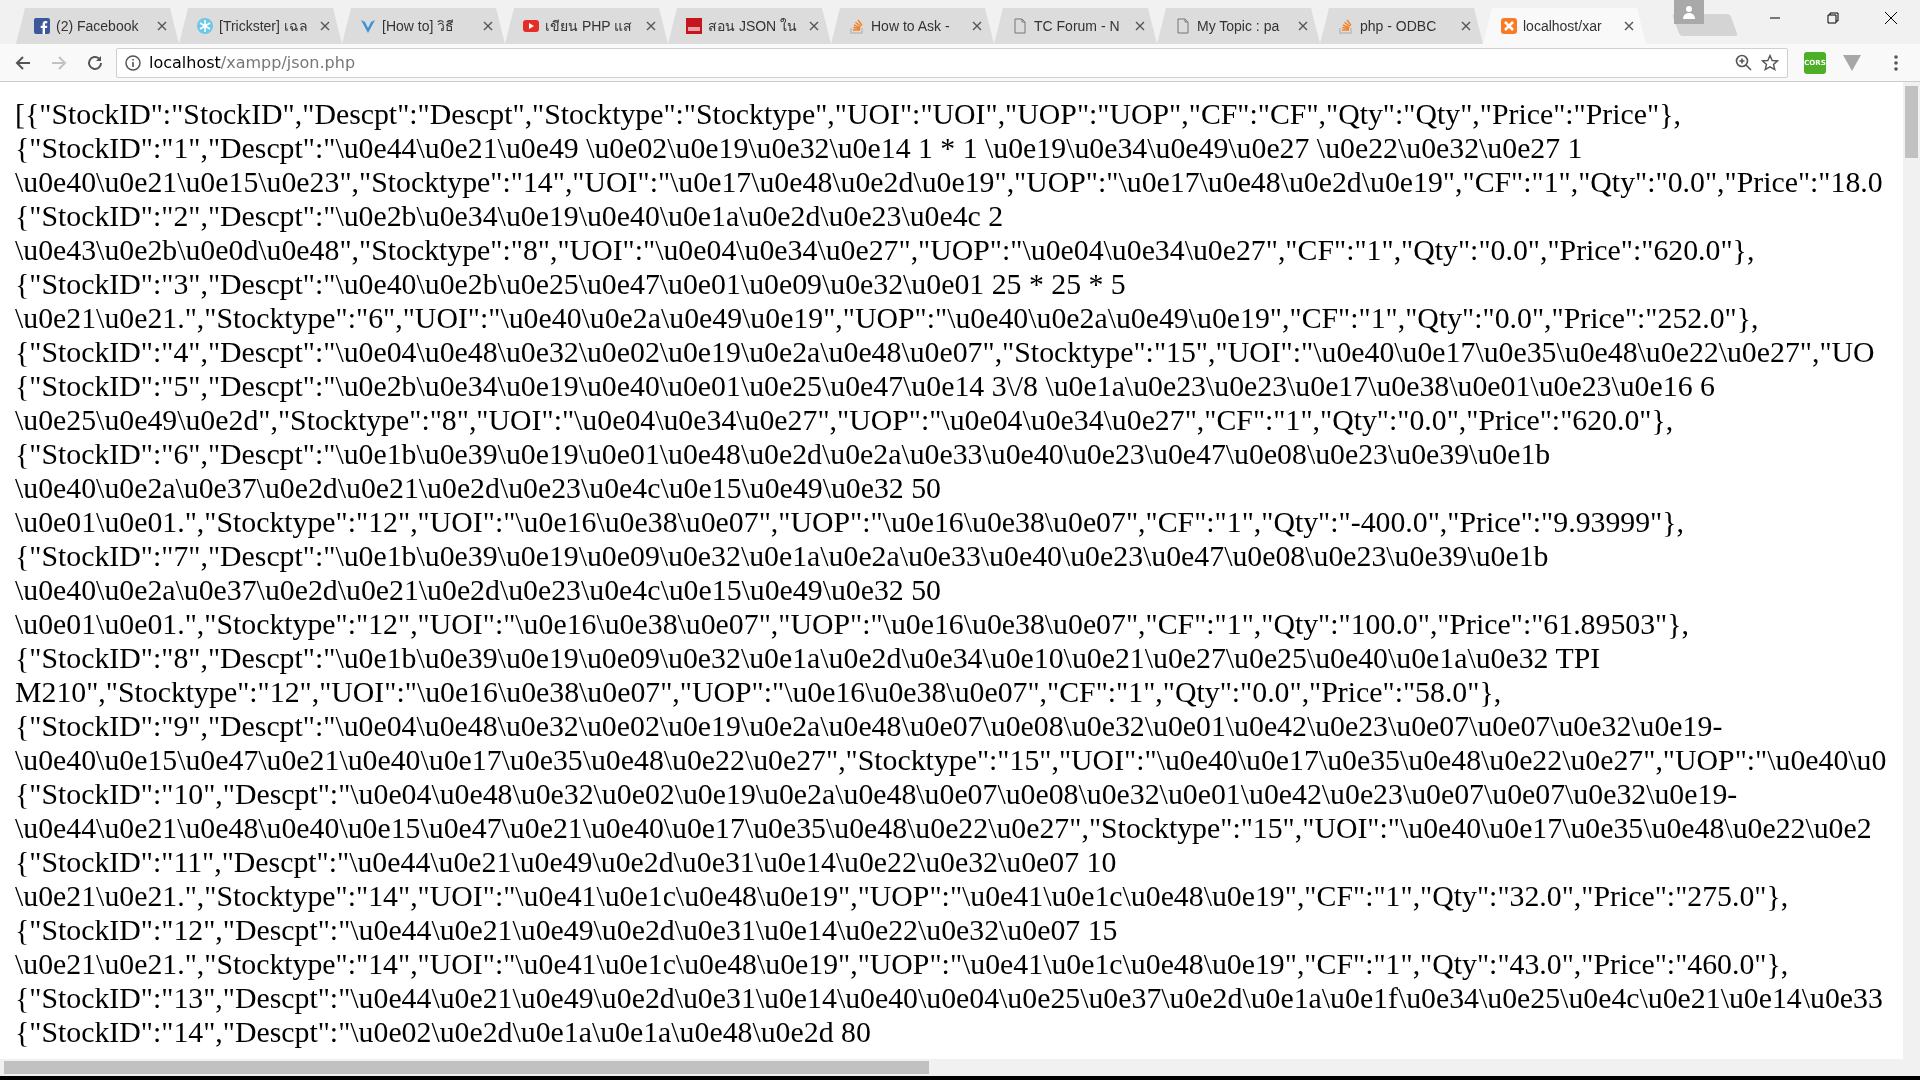 This screenshot has width=1920, height=1080. What do you see at coordinates (566, 862) in the screenshot?
I see `json-text-line: {"StockID":"11","Descpt":"\u0e44\u0e21\u0e49\u0e2d\u0e31\u0e14\u0e22\u0e32\u0e07 10` at bounding box center [566, 862].